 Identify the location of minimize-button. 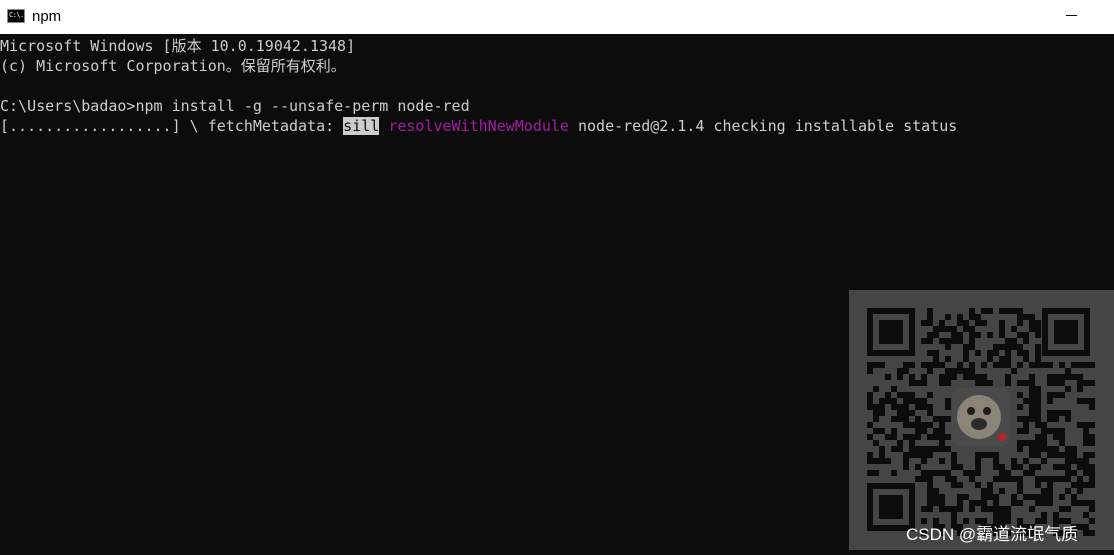
(1072, 17).